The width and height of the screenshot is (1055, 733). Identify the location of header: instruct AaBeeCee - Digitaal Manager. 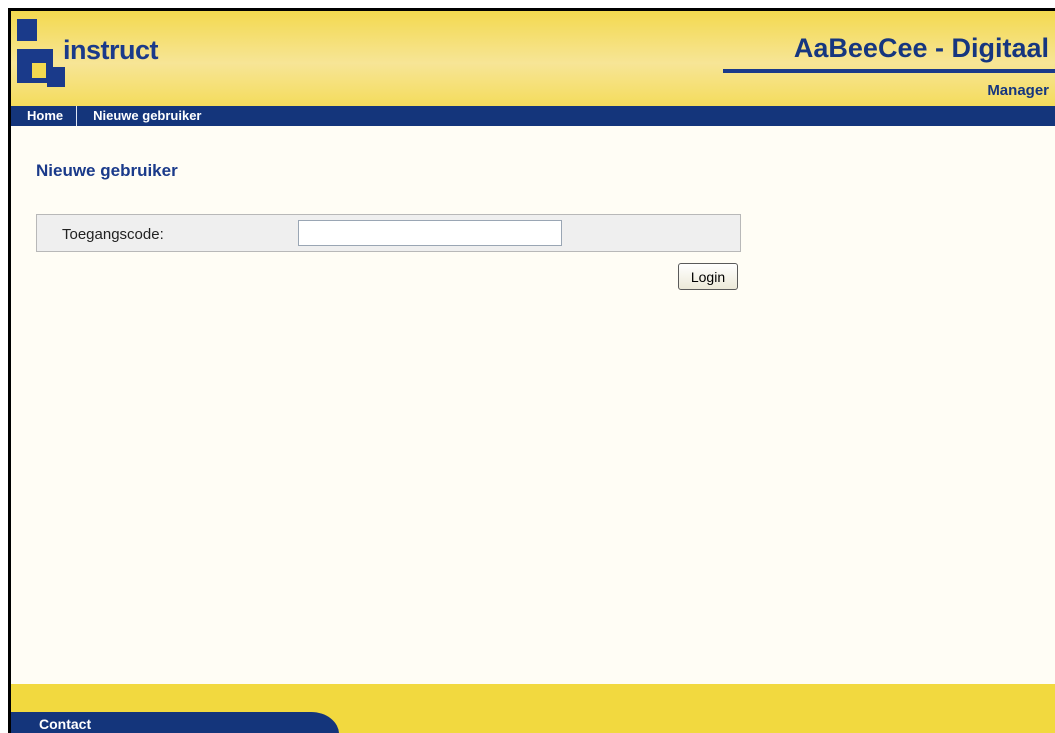
(533, 58).